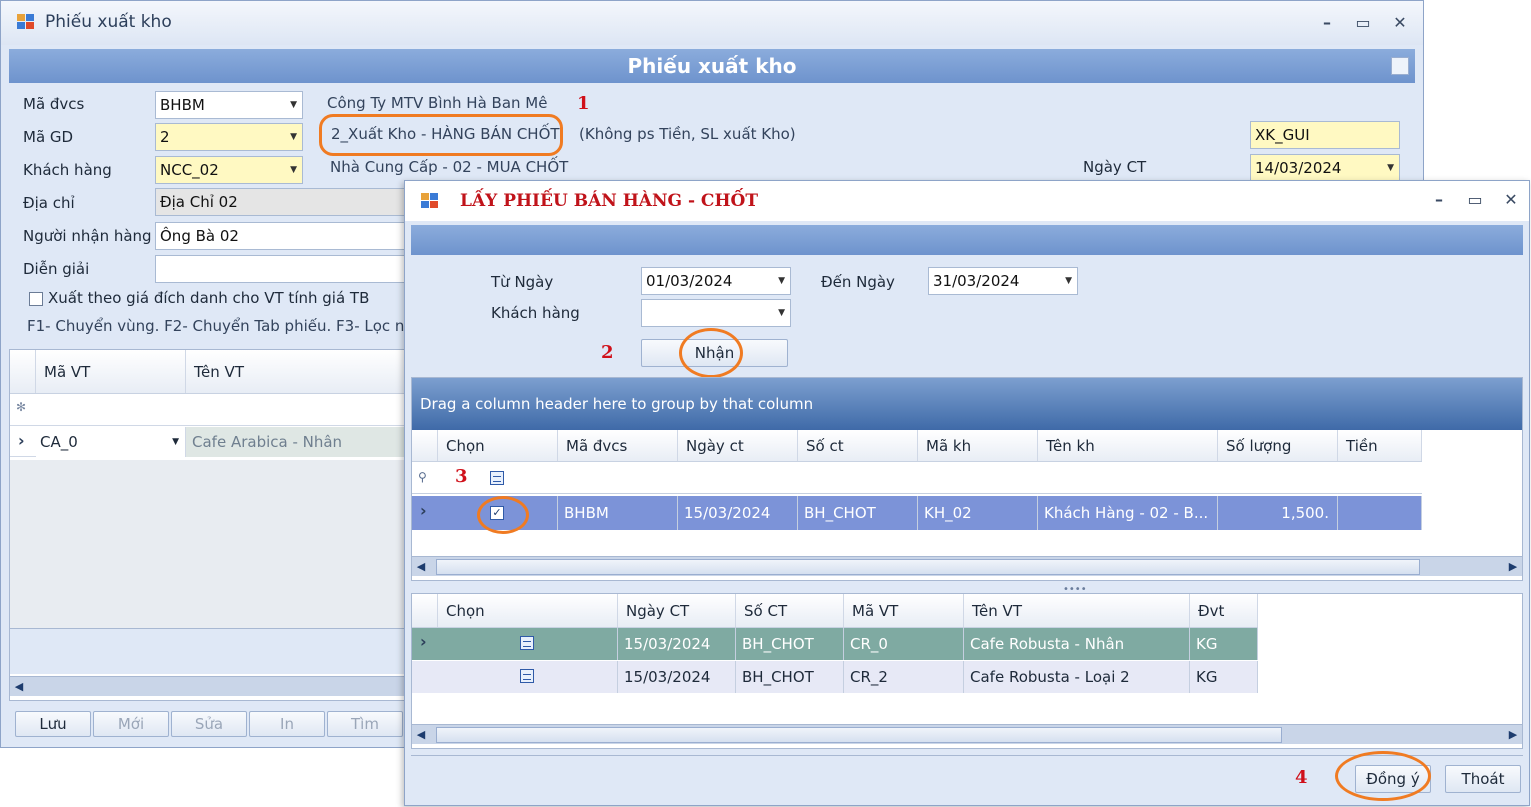 The image size is (1531, 807). Describe the element at coordinates (790, 610) in the screenshot. I see `column-header-so-ct: Số CT` at that location.